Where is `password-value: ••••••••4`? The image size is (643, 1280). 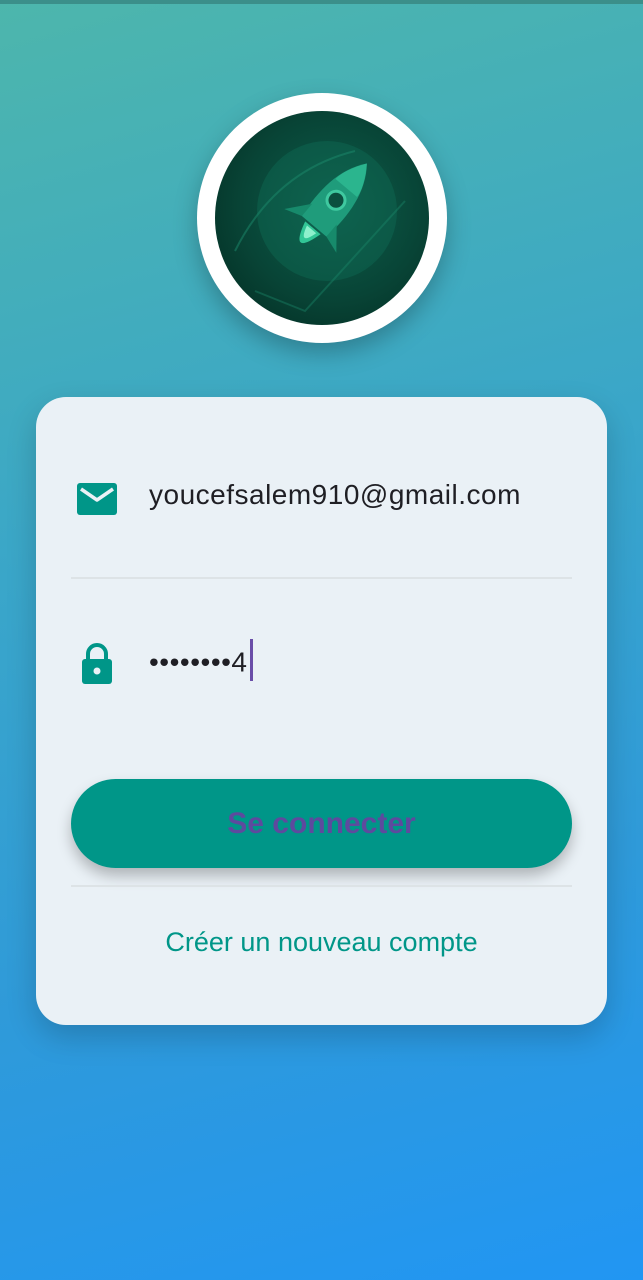
password-value: ••••••••4 is located at coordinates (198, 662).